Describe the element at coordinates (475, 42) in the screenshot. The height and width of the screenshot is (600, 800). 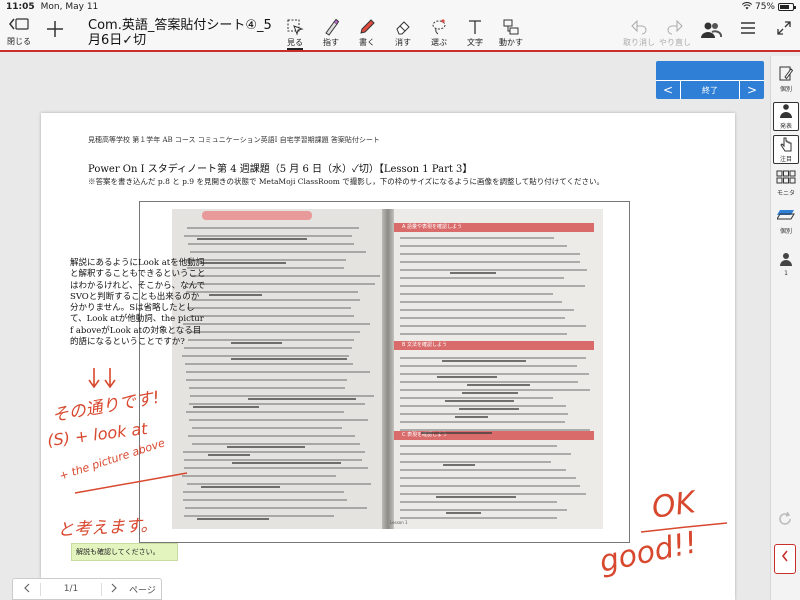
I see `tool-text-label: 文字` at that location.